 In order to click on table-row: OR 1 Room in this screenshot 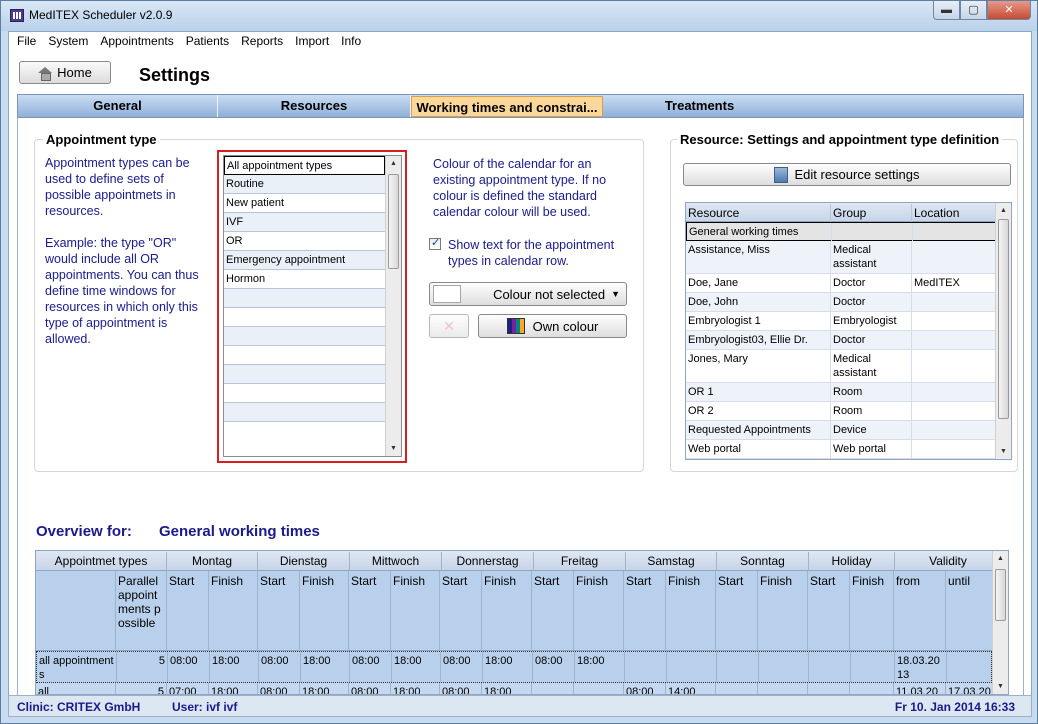, I will do `click(841, 392)`.